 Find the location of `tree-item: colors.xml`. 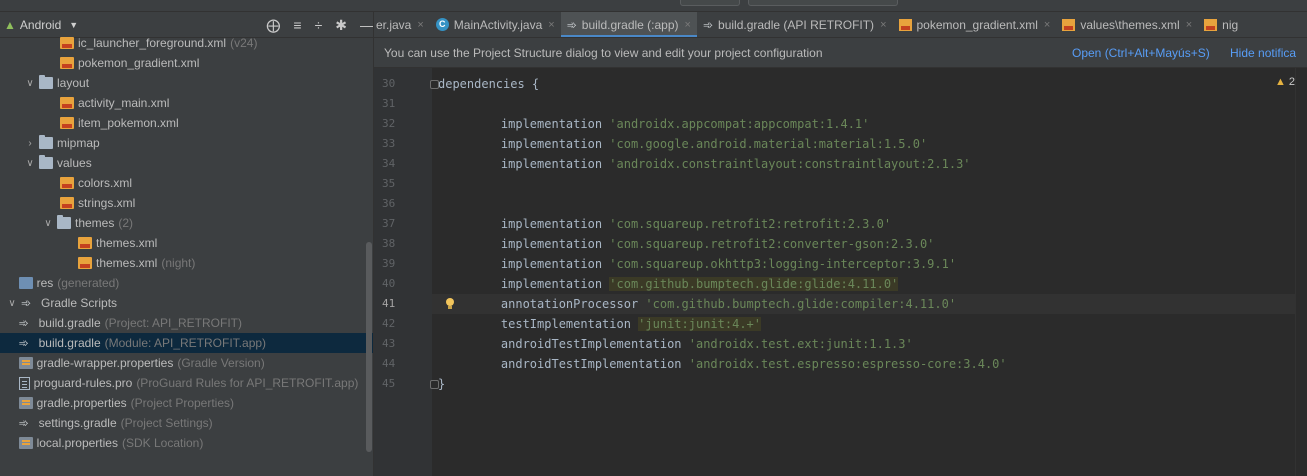

tree-item: colors.xml is located at coordinates (186, 183).